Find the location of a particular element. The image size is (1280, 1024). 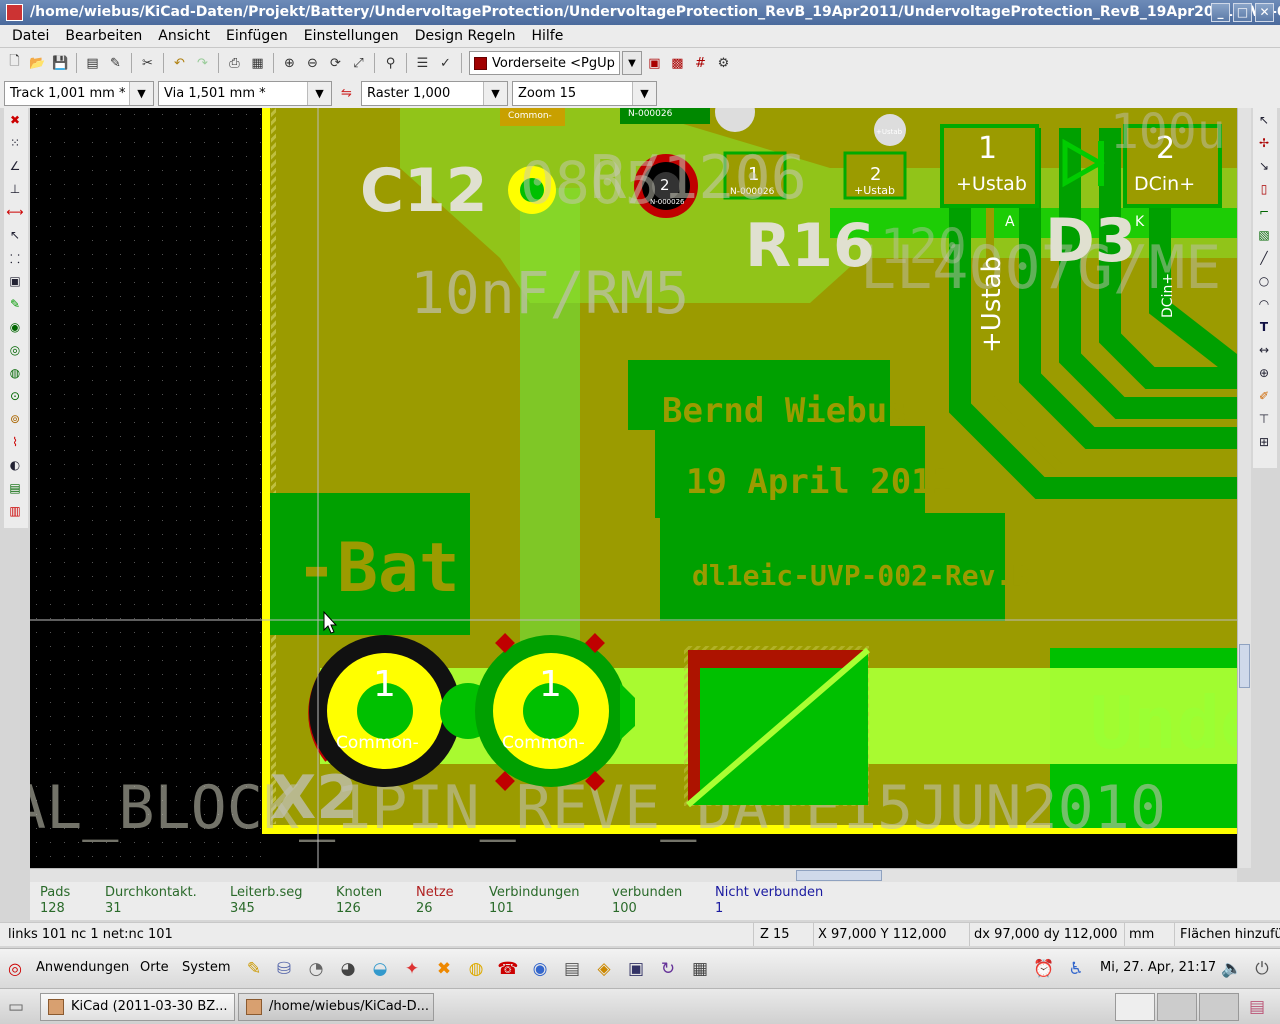

highlight-net-icon: ✢ is located at coordinates (1264, 143).